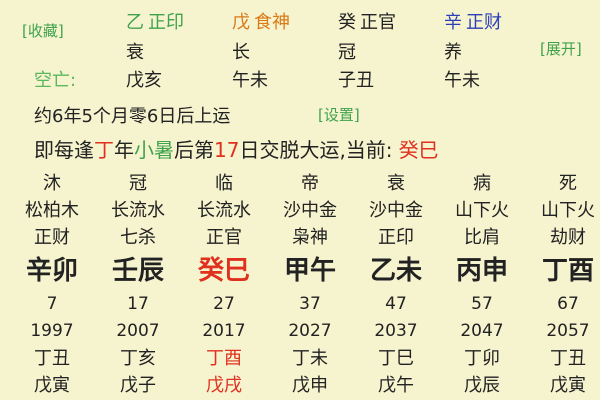 This screenshot has width=600, height=400. What do you see at coordinates (154, 150) in the screenshot?
I see `solar-term: 小暑` at bounding box center [154, 150].